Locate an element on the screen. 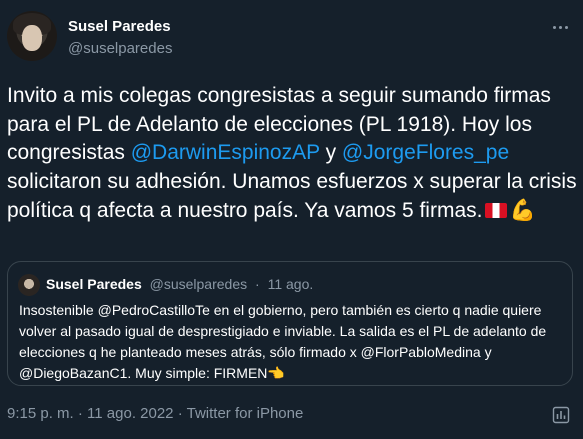 This screenshot has width=583, height=439. author-display-name: Susel Paredes is located at coordinates (119, 26).